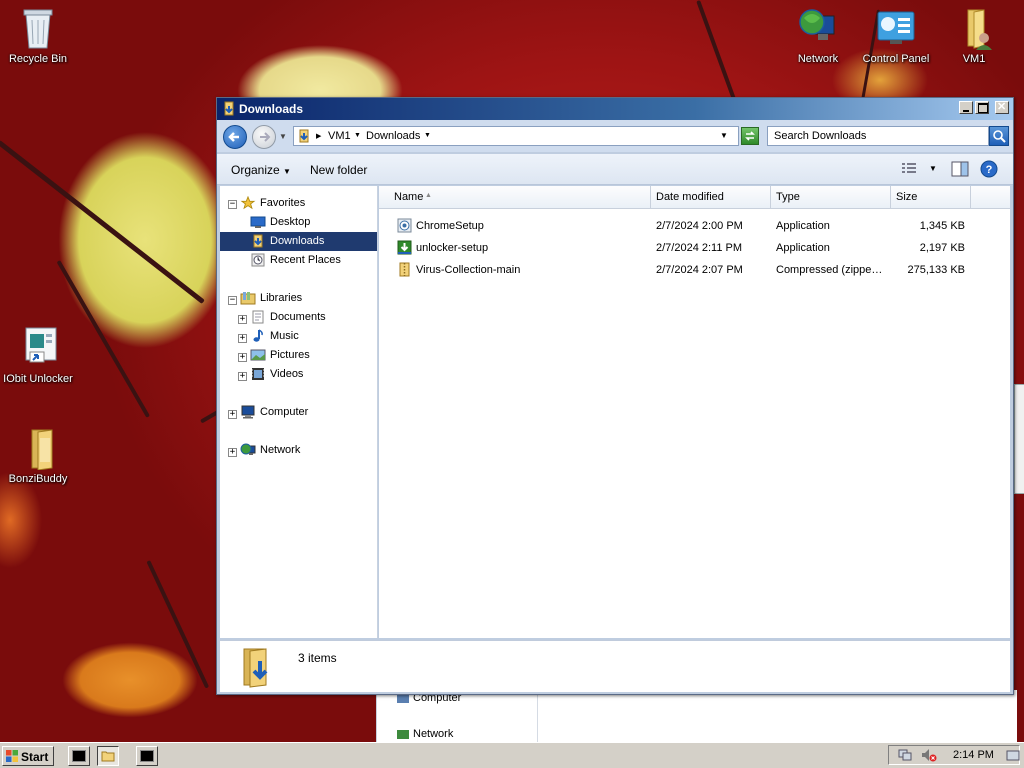 This screenshot has height=768, width=1024. What do you see at coordinates (242, 376) in the screenshot?
I see `expand-videos-icon: +` at bounding box center [242, 376].